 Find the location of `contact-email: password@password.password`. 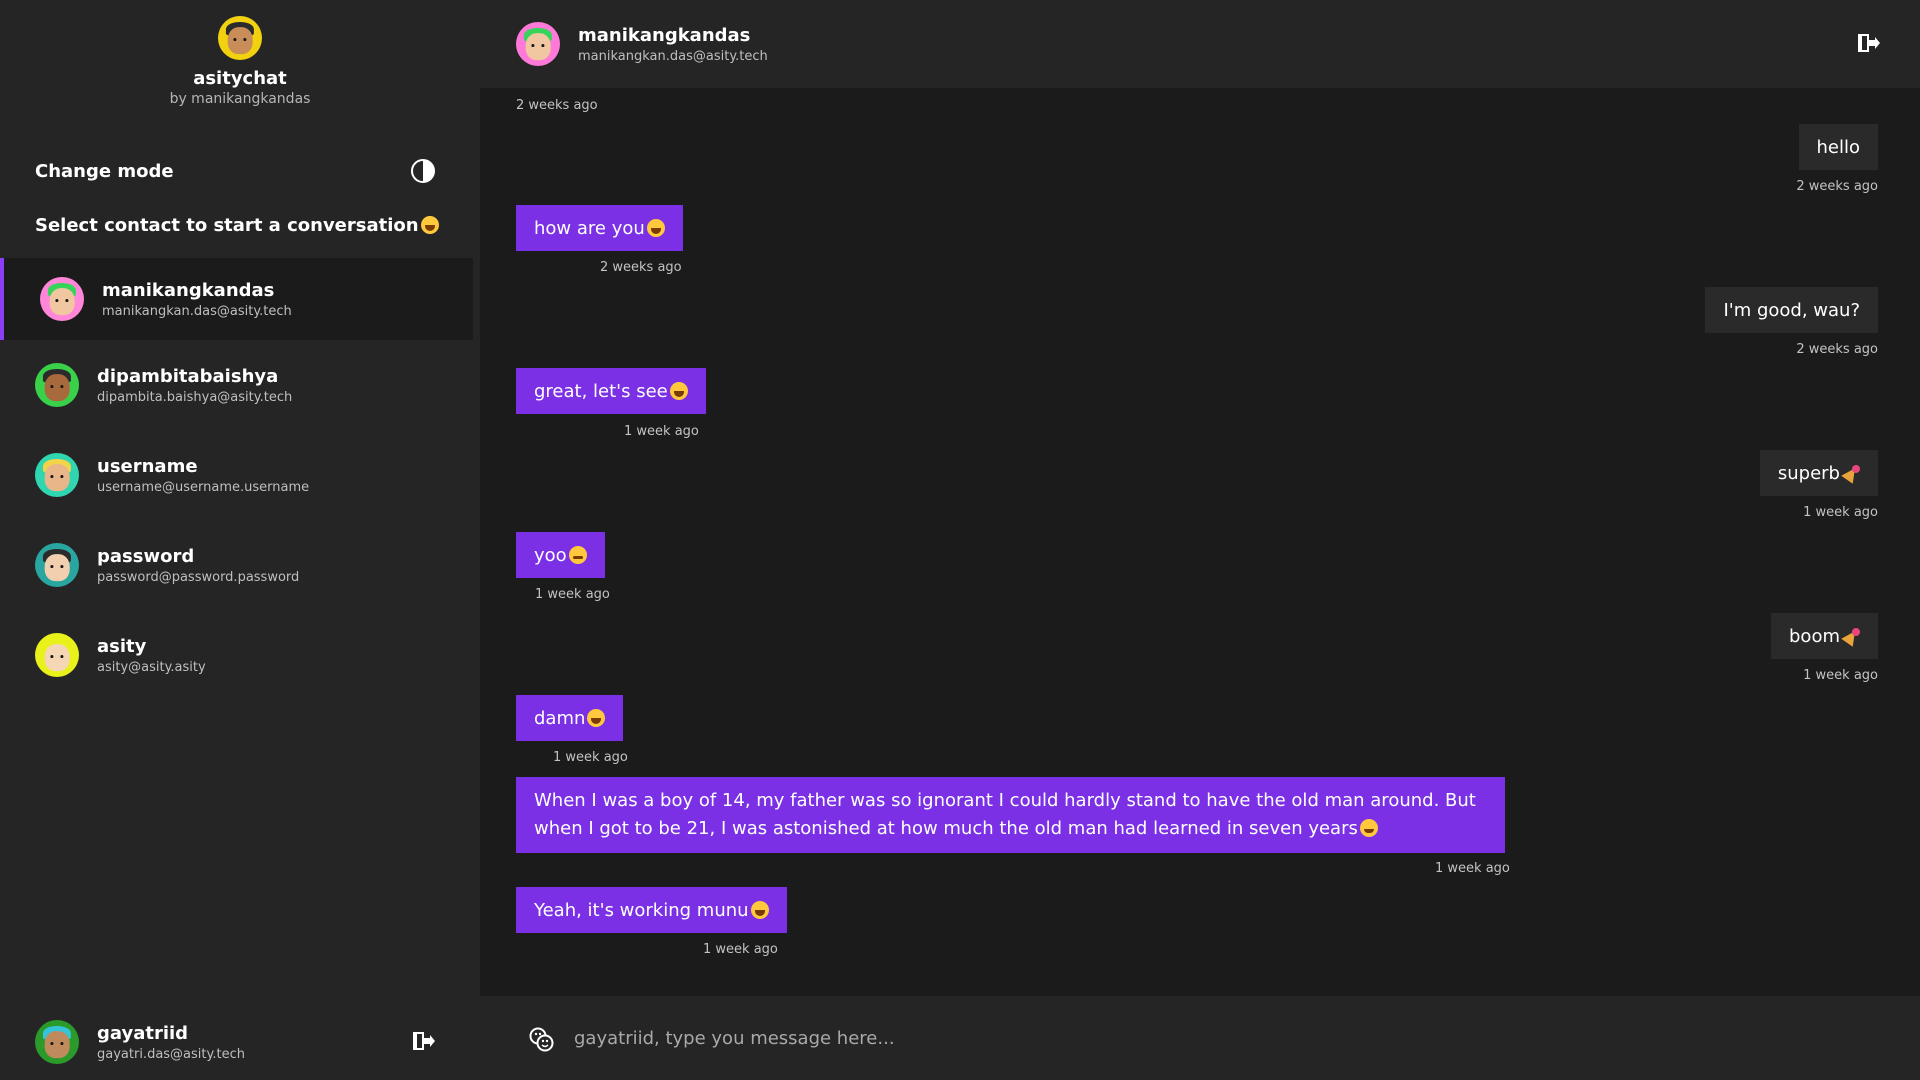

contact-email: password@password.password is located at coordinates (198, 577).